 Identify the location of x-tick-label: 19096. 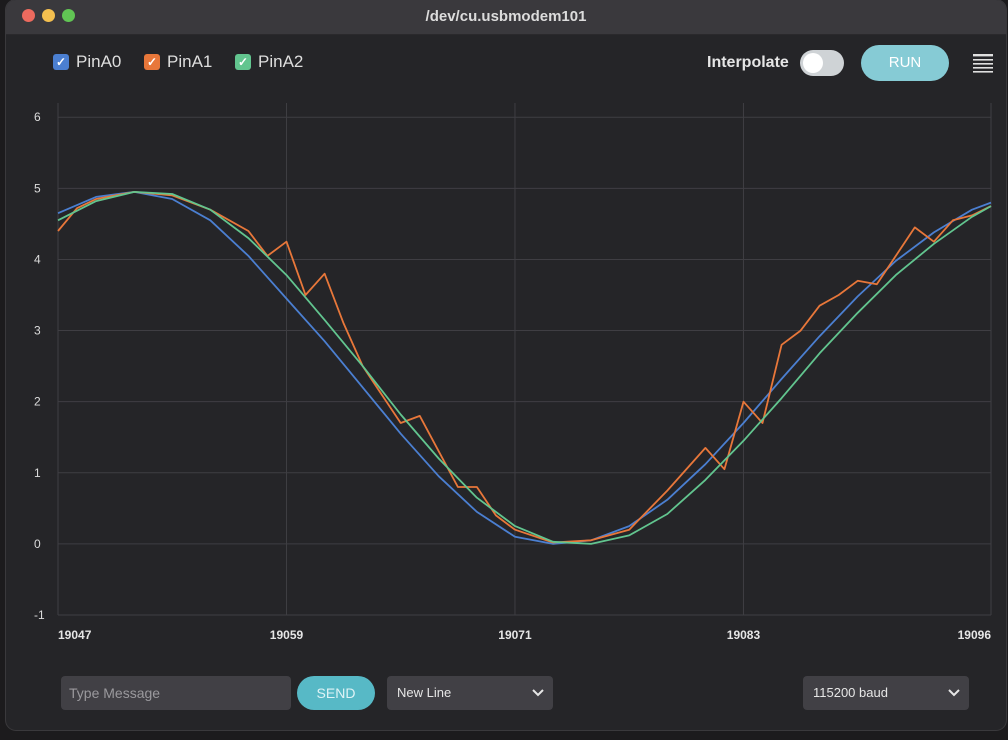
(975, 635).